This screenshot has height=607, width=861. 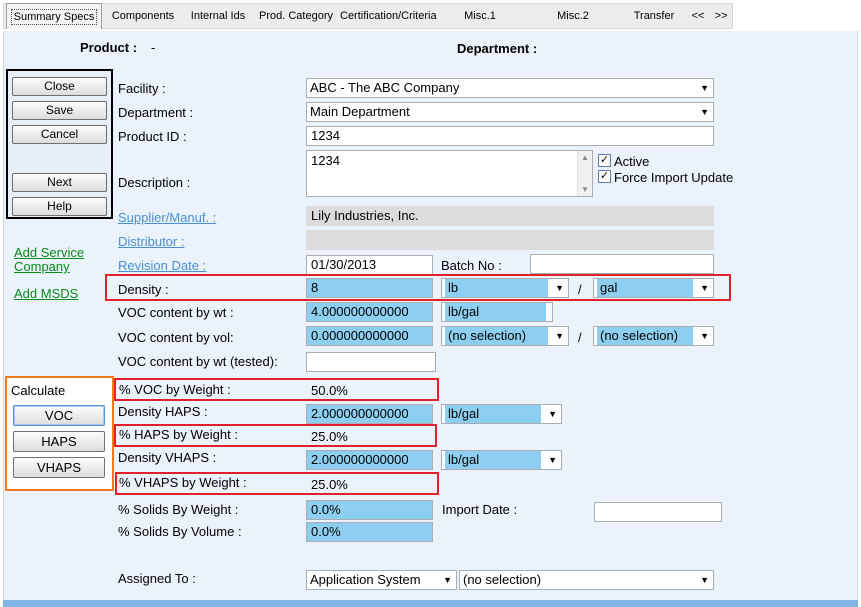 What do you see at coordinates (176, 337) in the screenshot?
I see `voc-vol-label: VOC content by vol:` at bounding box center [176, 337].